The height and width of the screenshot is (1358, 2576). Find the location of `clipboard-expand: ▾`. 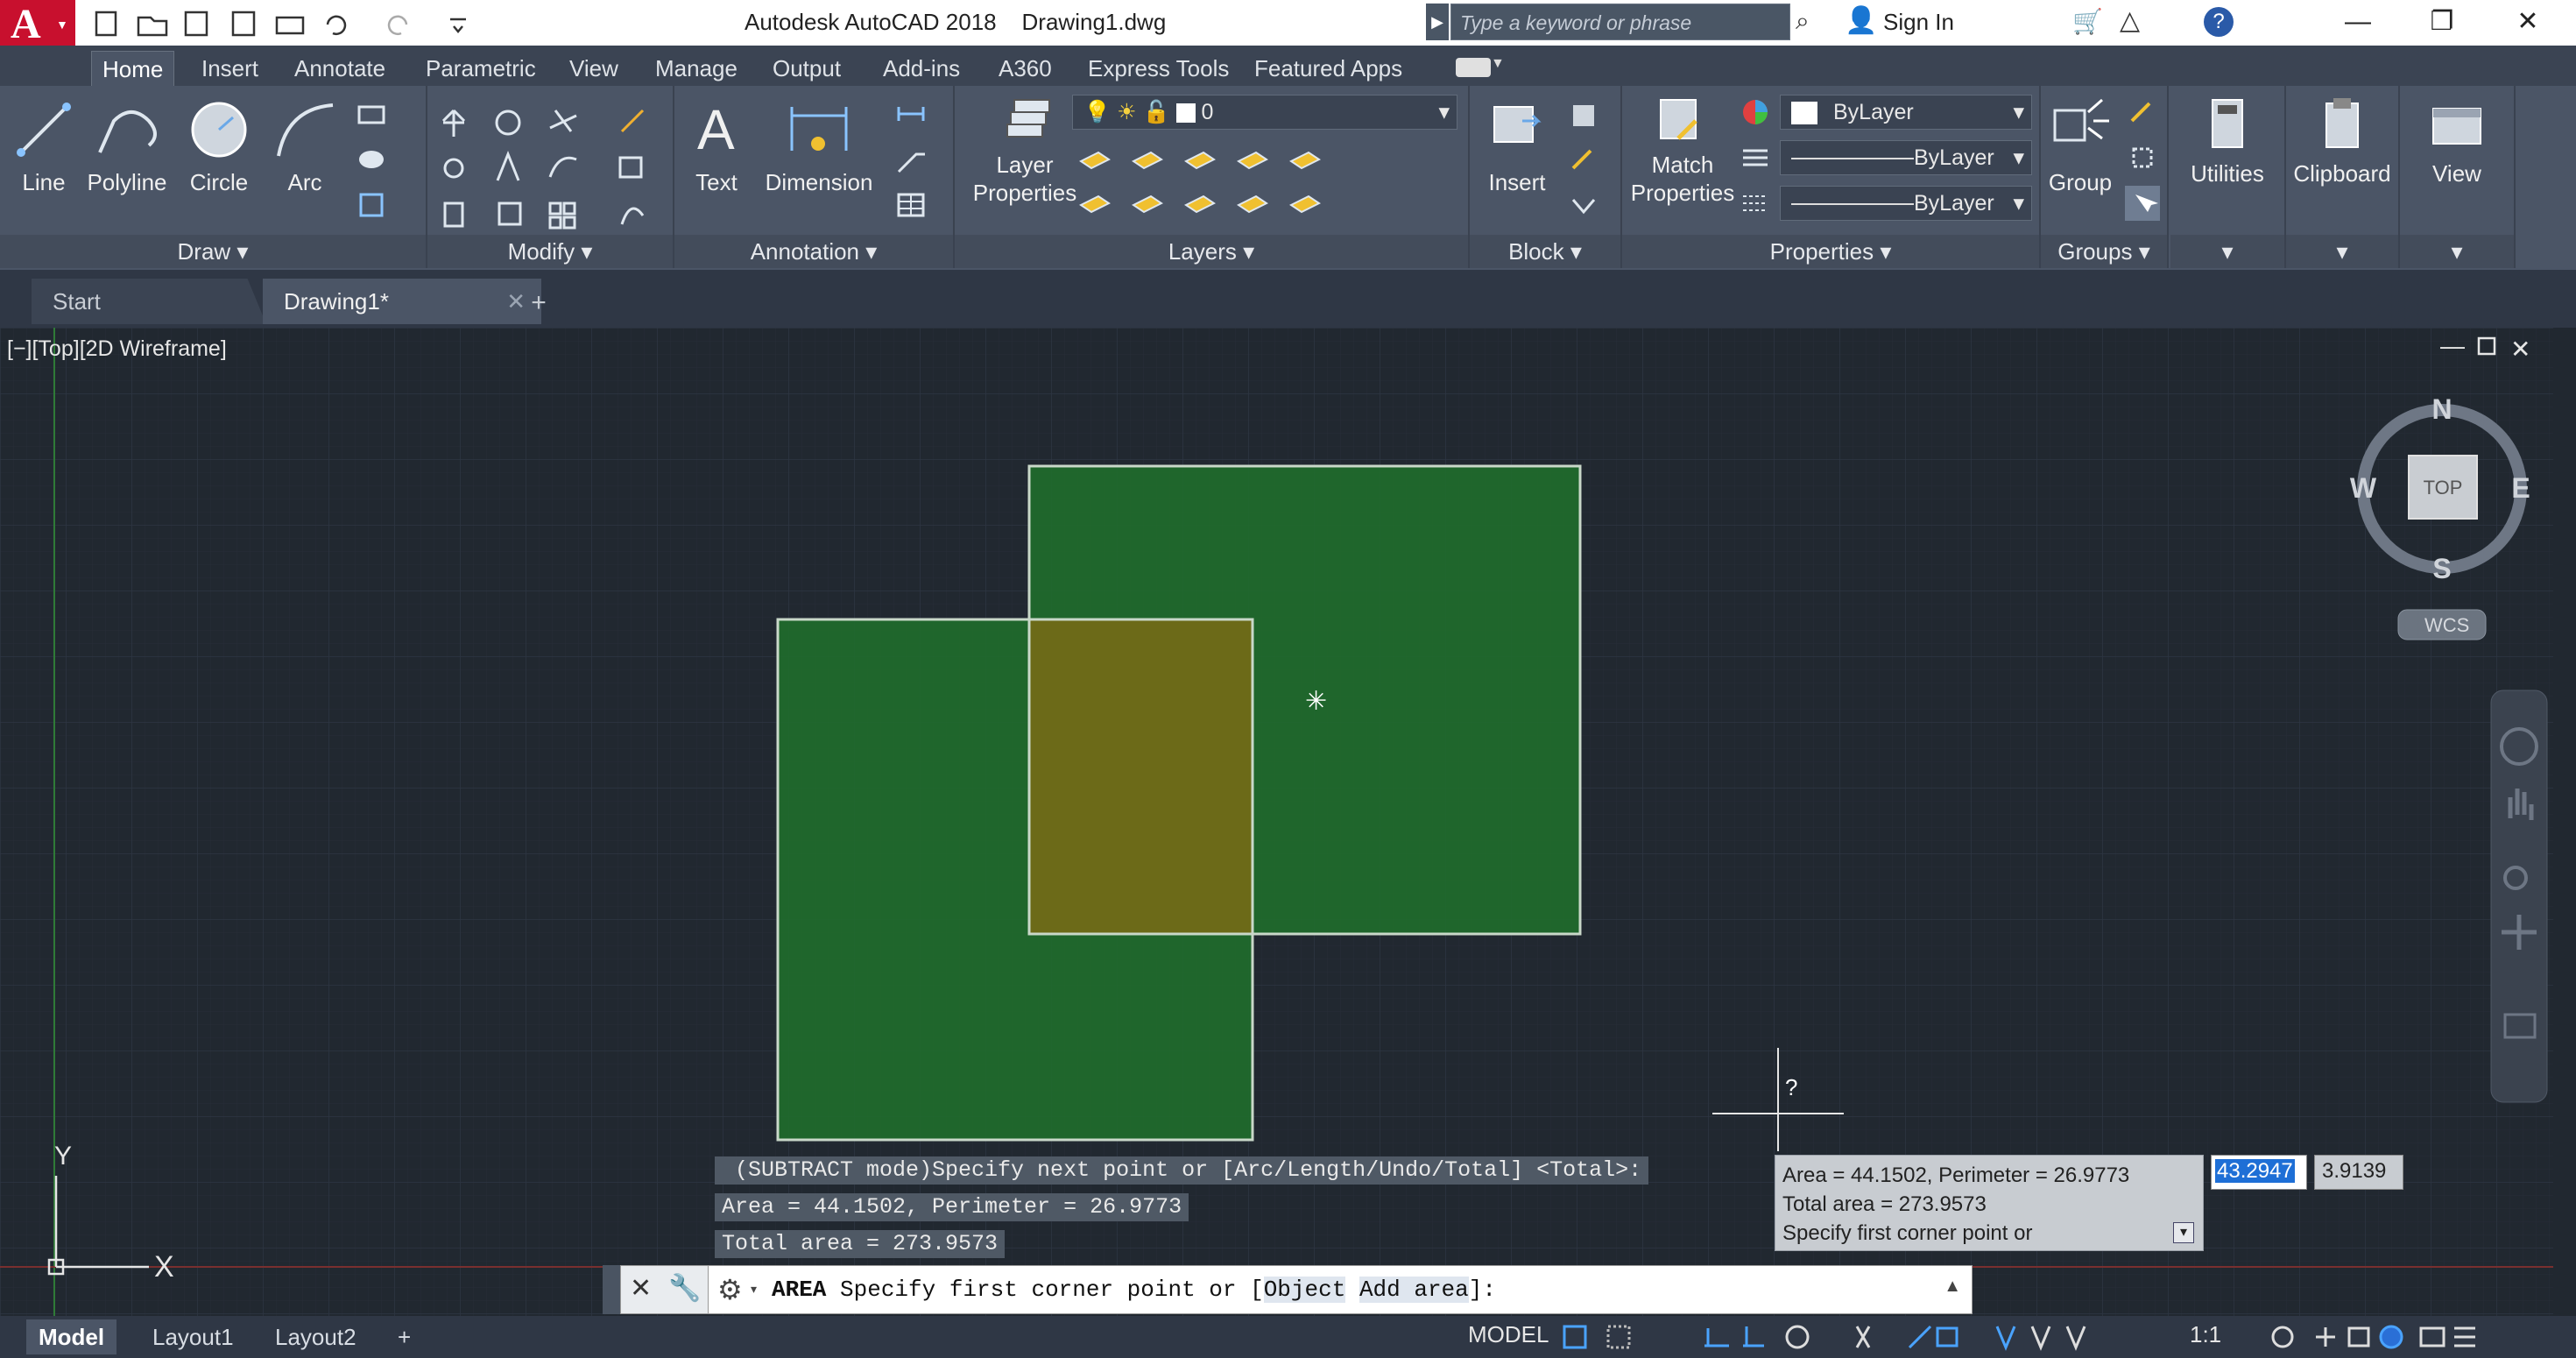

clipboard-expand: ▾ is located at coordinates (2342, 251).